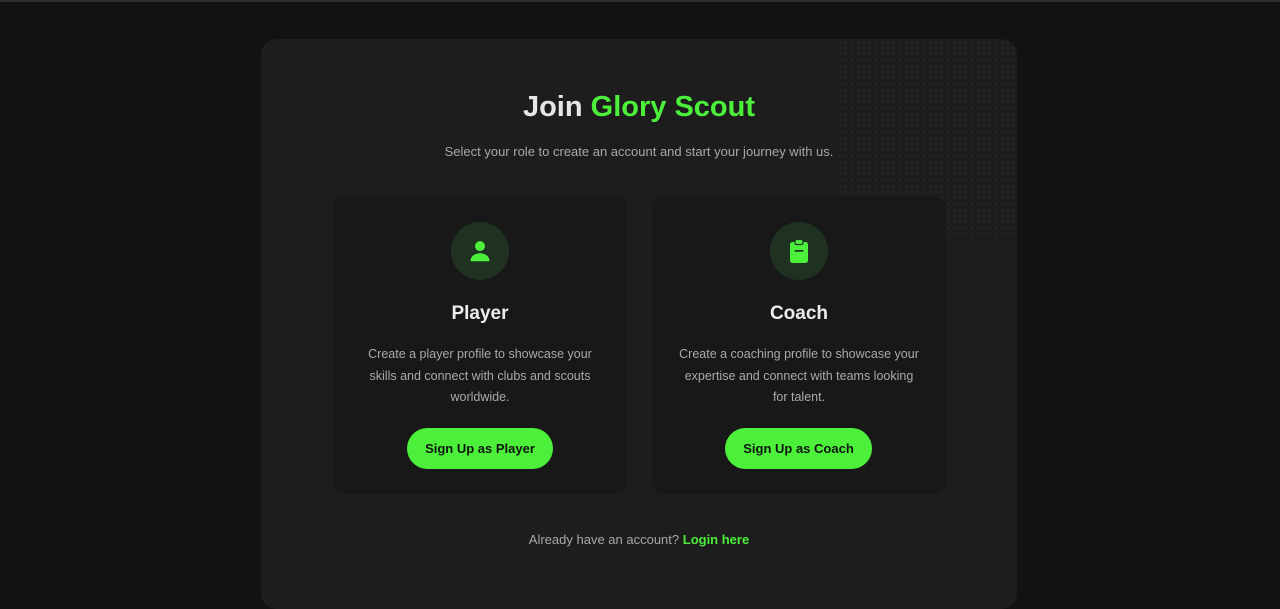  What do you see at coordinates (798, 448) in the screenshot?
I see `sign-up-coach-button: Sign Up as Coach` at bounding box center [798, 448].